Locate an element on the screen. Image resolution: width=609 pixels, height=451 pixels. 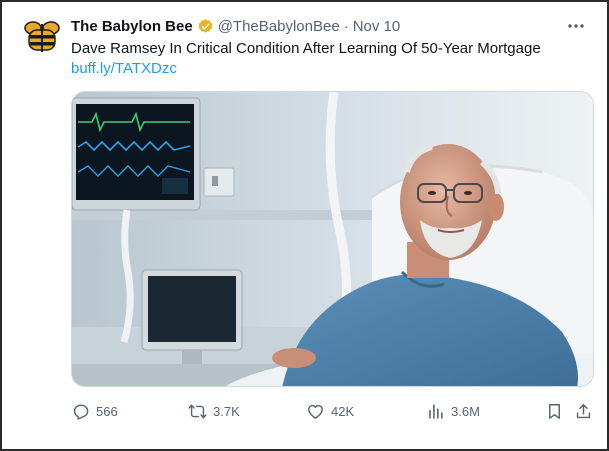
bookmark-icon is located at coordinates (554, 411).